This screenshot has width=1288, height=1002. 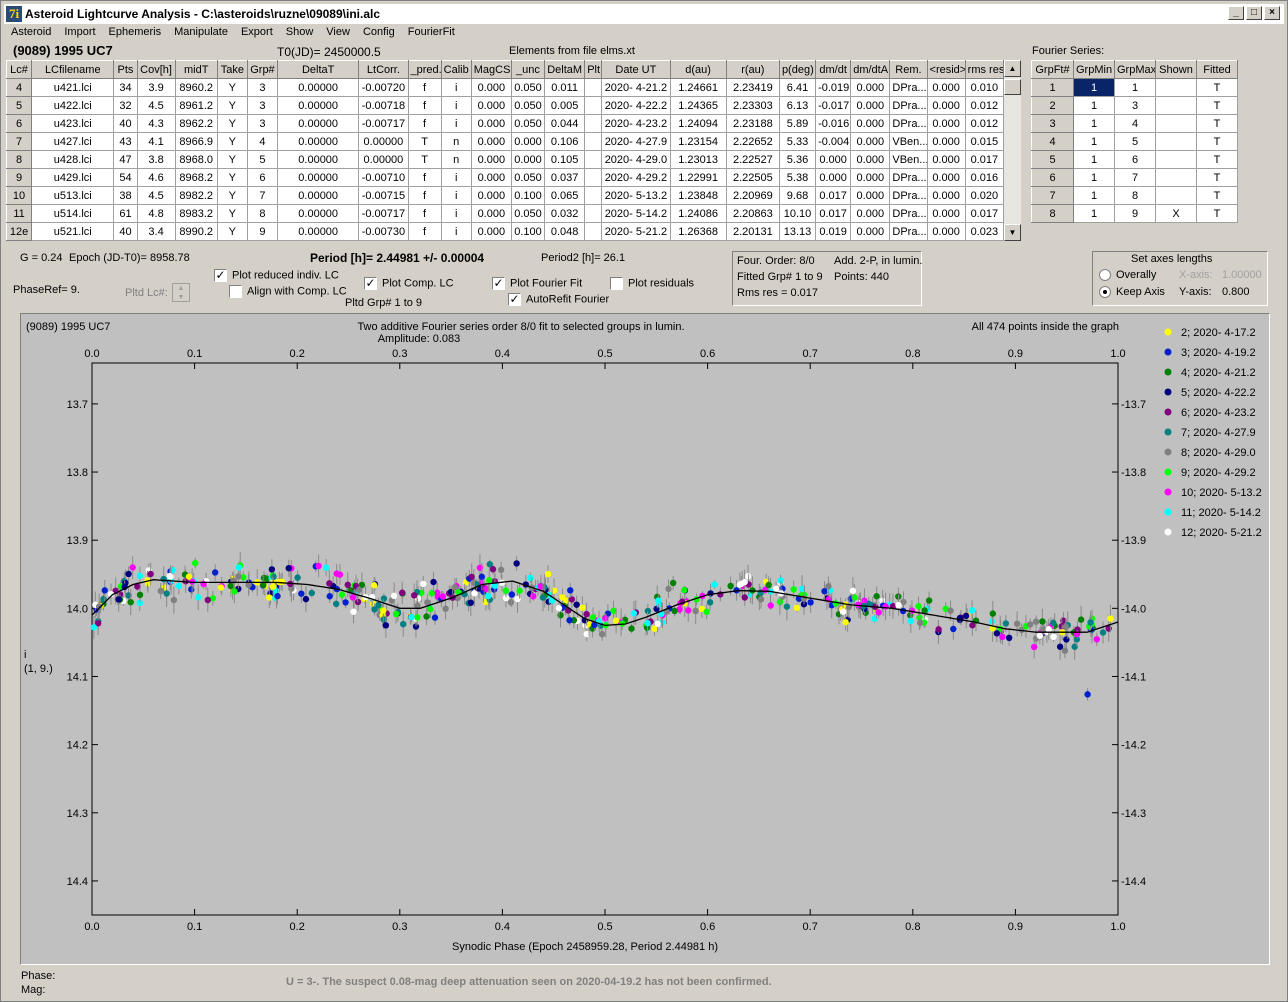 I want to click on lc-table-cell: 13.13, so click(x=797, y=231).